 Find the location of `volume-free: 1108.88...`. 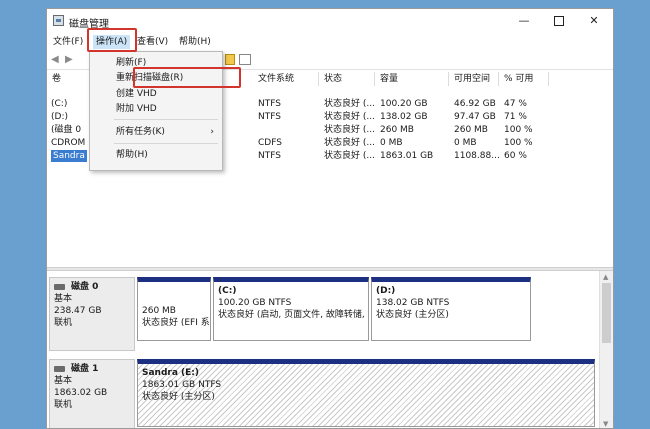

volume-free: 1108.88... is located at coordinates (477, 156).